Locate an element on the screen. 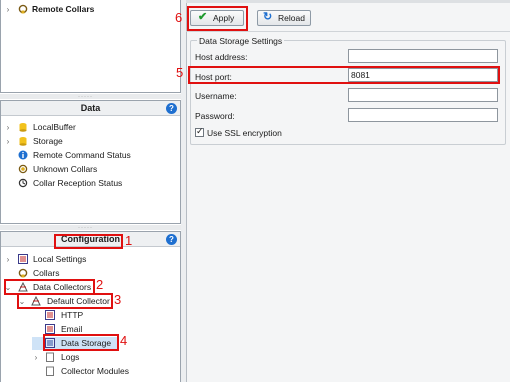  tree-item-collector-modules: Collector Modules is located at coordinates (103, 371).